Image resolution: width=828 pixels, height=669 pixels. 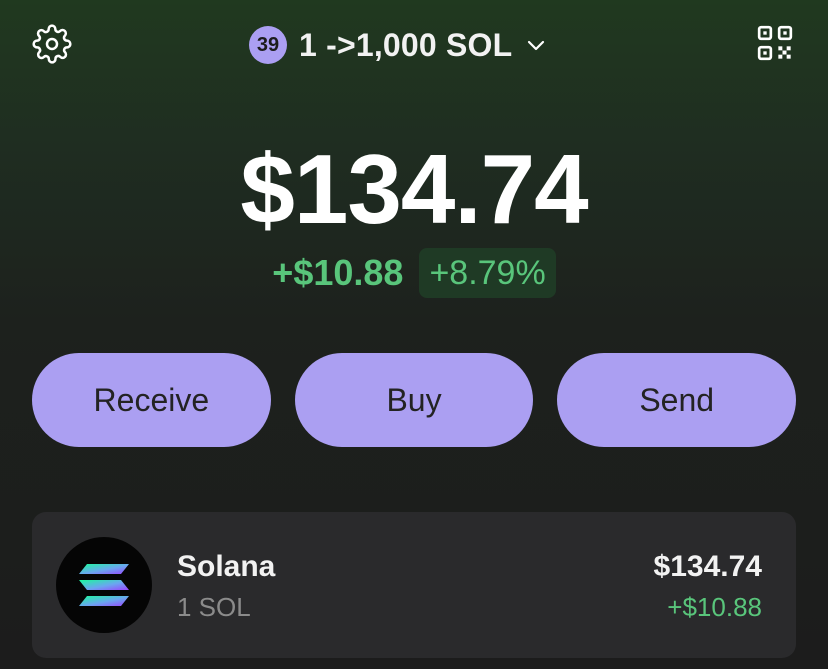 I want to click on buy-button: Buy, so click(x=414, y=400).